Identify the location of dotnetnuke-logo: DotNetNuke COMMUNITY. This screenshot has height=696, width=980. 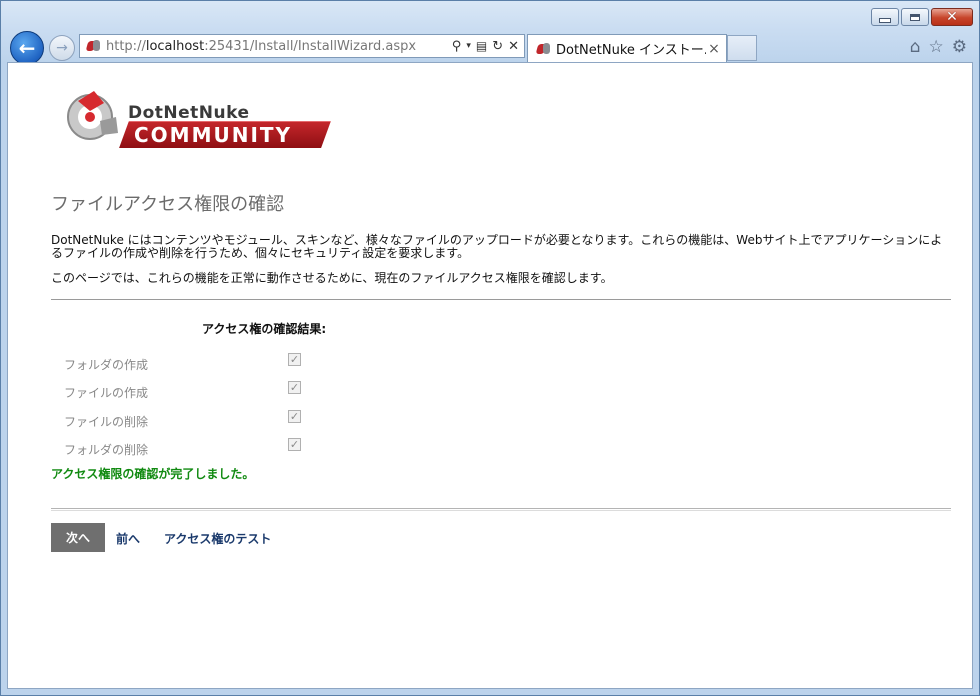
(196, 116).